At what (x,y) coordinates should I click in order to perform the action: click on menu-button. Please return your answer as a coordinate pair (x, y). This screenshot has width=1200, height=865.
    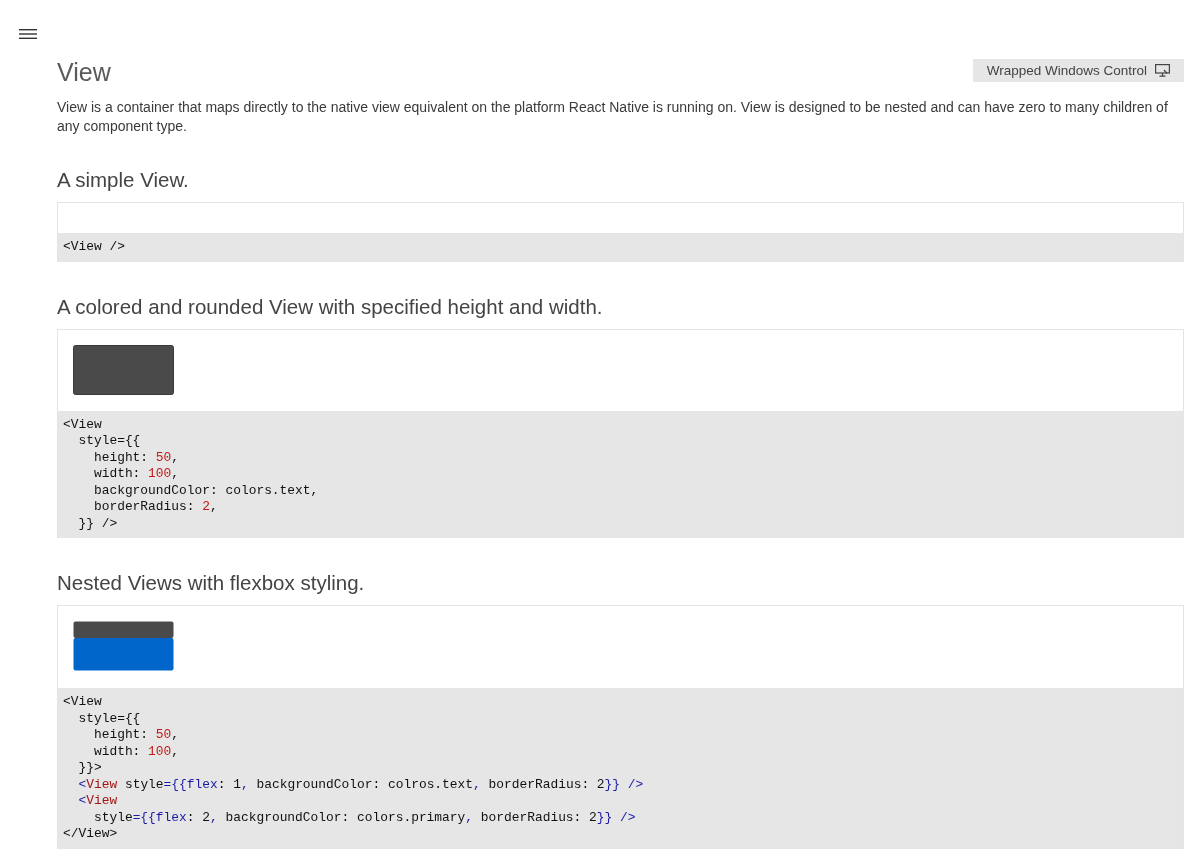
    Looking at the image, I should click on (28, 34).